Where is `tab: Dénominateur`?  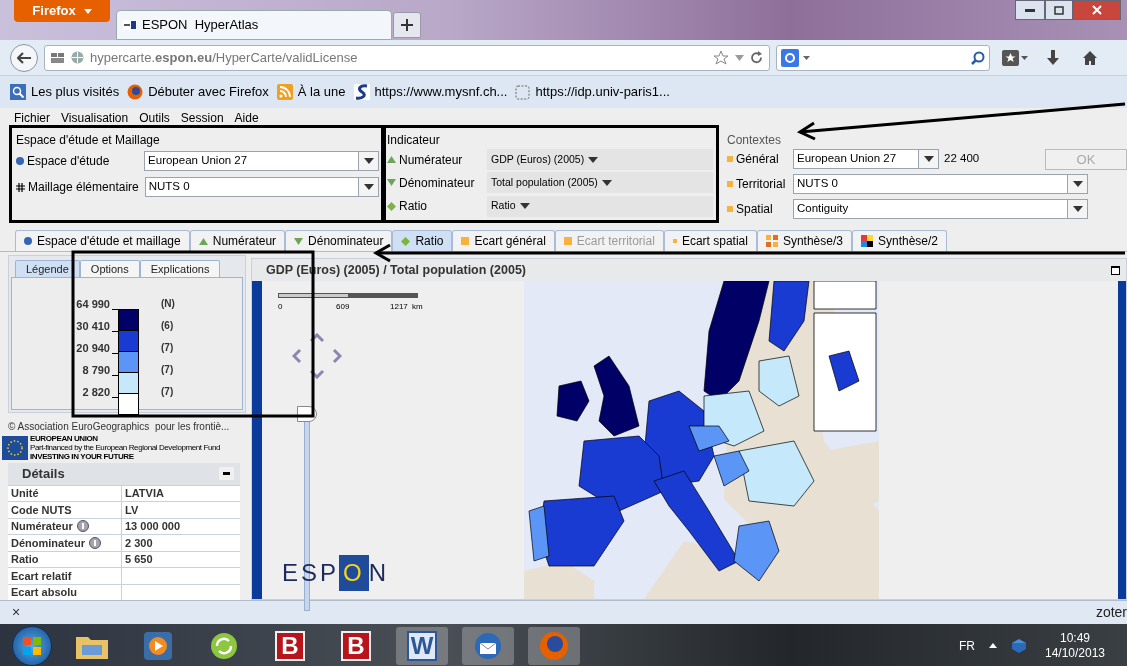
tab: Dénominateur is located at coordinates (339, 240).